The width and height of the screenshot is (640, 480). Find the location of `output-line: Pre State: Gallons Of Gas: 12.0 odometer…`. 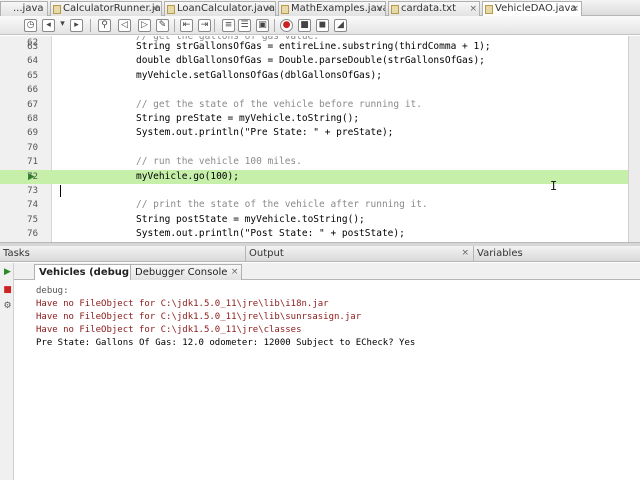

output-line: Pre State: Gallons Of Gas: 12.0 odometer… is located at coordinates (226, 343).